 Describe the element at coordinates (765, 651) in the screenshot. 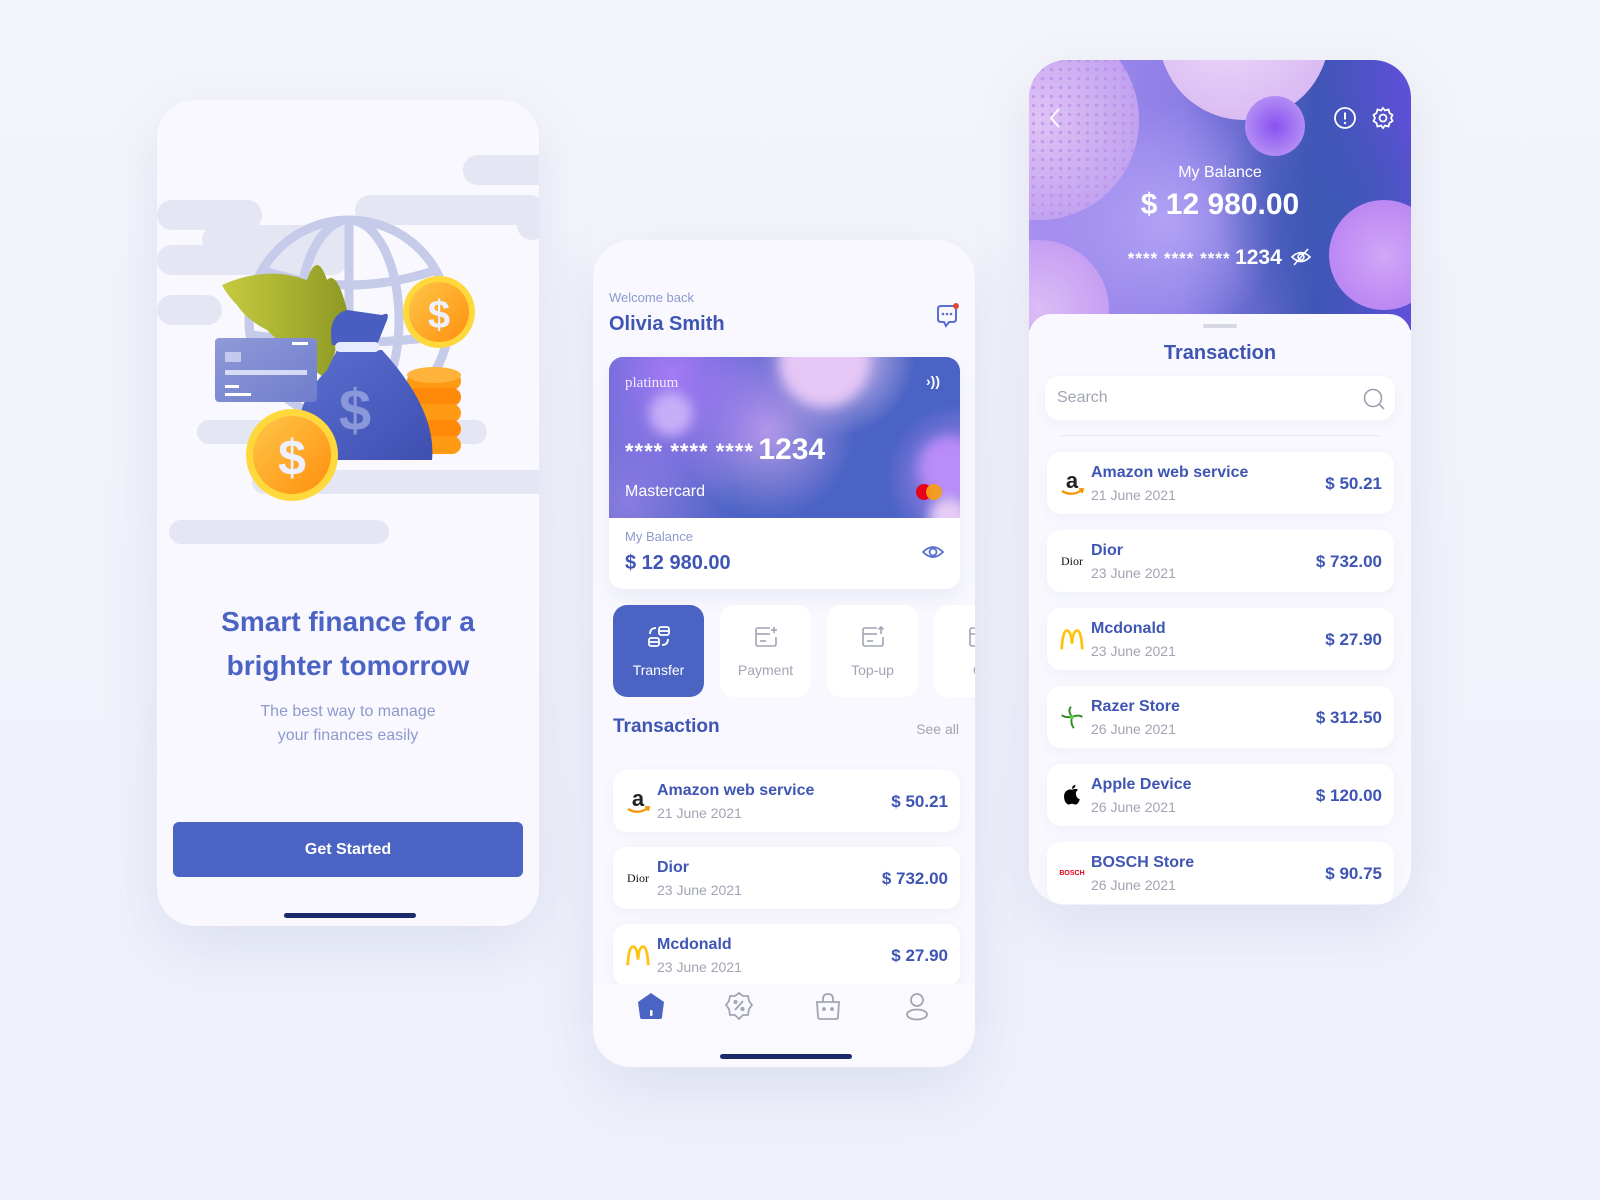

I see `action-payment: Payment` at that location.